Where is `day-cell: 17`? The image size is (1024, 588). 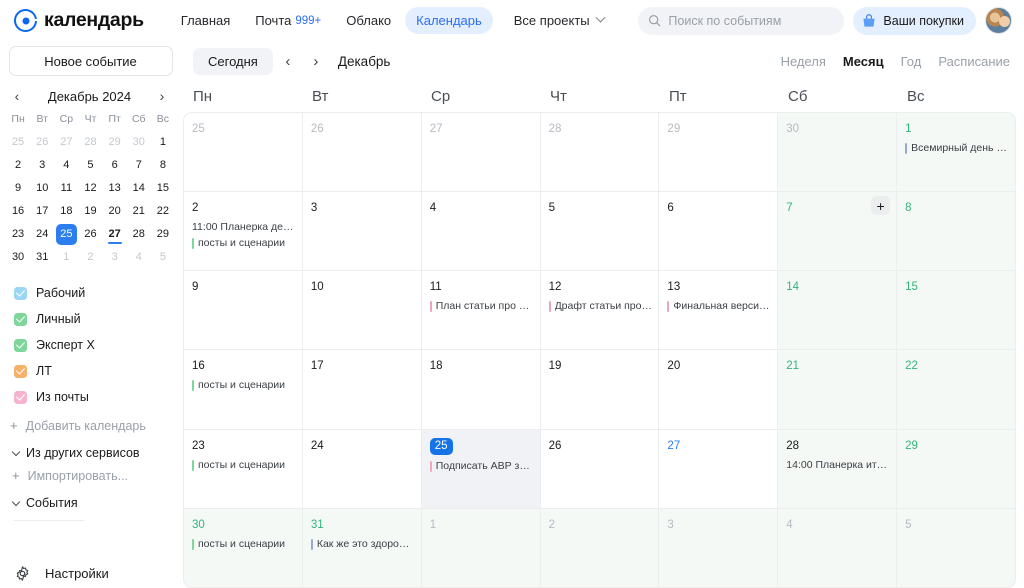
day-cell: 17 is located at coordinates (361, 389).